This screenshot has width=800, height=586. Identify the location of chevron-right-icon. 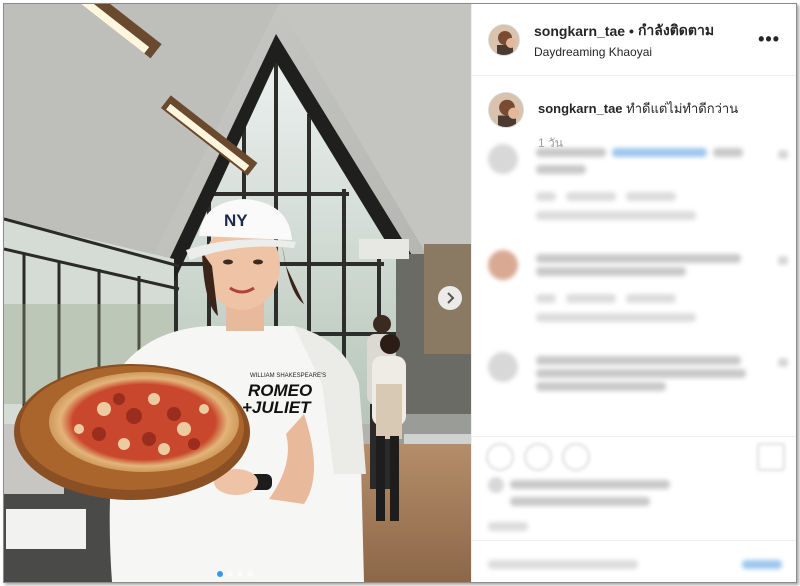
(451, 298).